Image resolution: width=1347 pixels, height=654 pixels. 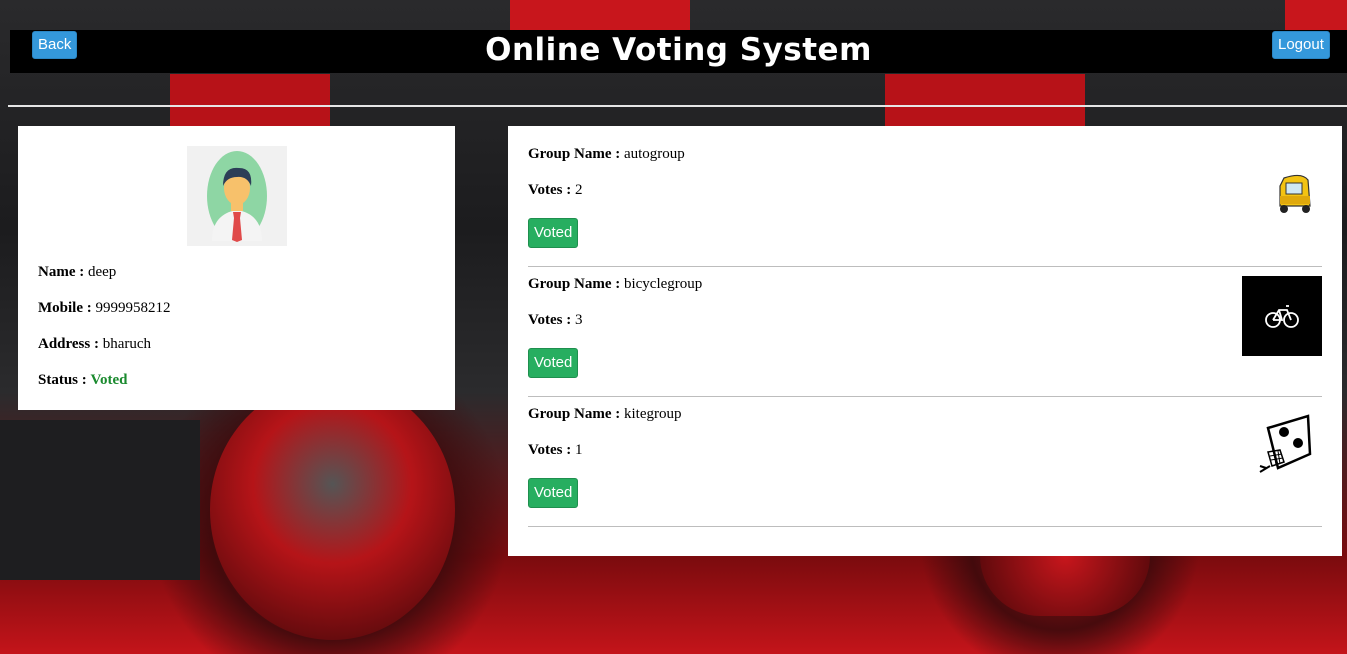 I want to click on profile-mobile: Mobile : 9999958212, so click(x=104, y=308).